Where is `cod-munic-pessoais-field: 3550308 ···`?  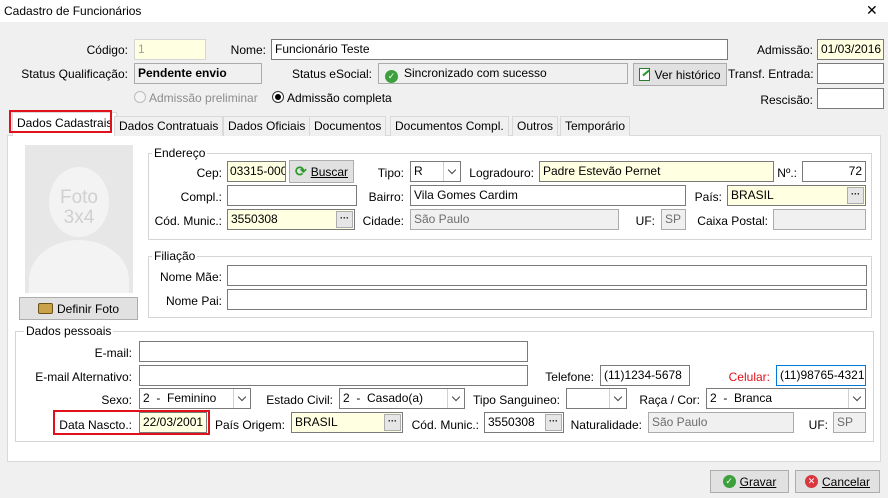
cod-munic-pessoais-field: 3550308 ··· is located at coordinates (524, 422).